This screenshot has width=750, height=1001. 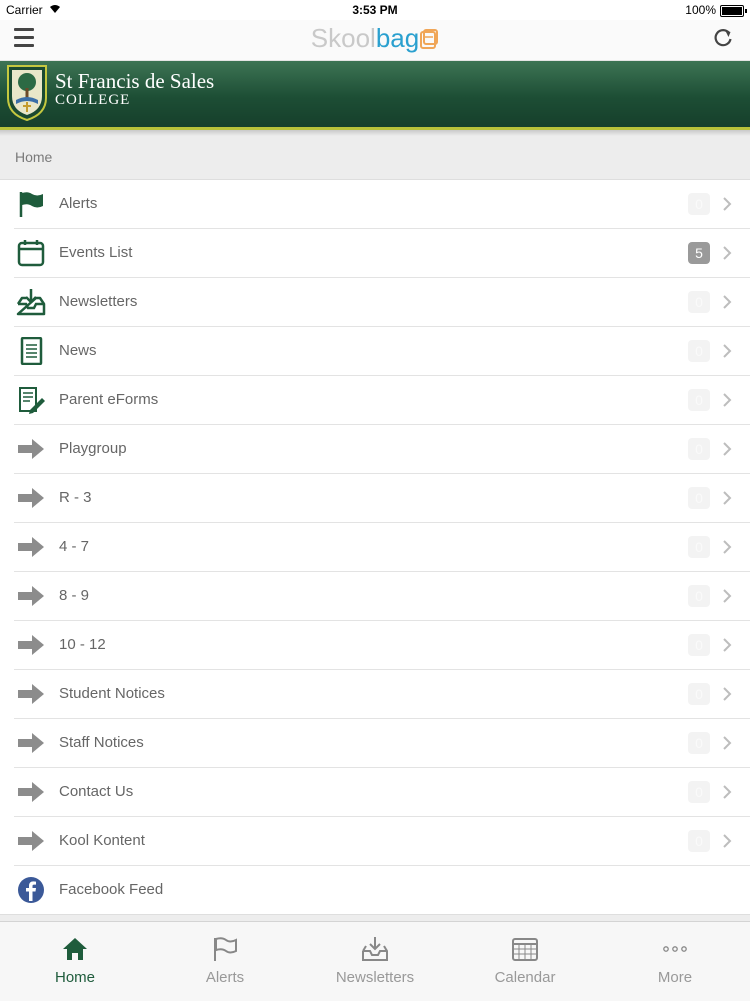 What do you see at coordinates (382, 498) in the screenshot?
I see `menu-item-r-3: R - 3 0` at bounding box center [382, 498].